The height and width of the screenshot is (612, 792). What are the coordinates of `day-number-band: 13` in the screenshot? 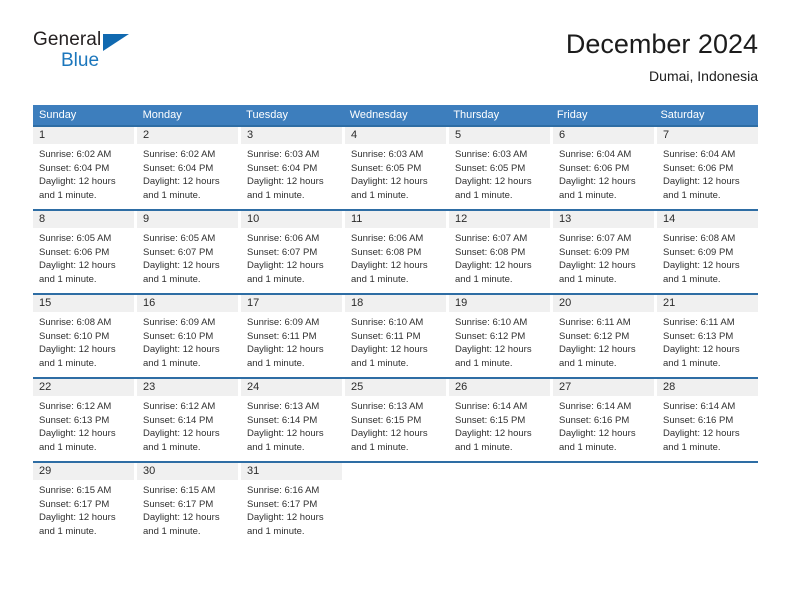 It's located at (603, 219).